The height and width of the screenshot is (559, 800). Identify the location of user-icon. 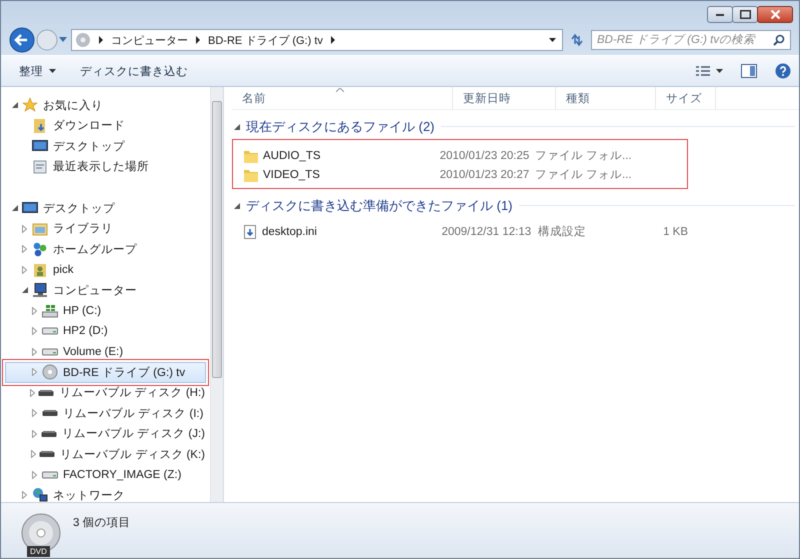
(40, 270).